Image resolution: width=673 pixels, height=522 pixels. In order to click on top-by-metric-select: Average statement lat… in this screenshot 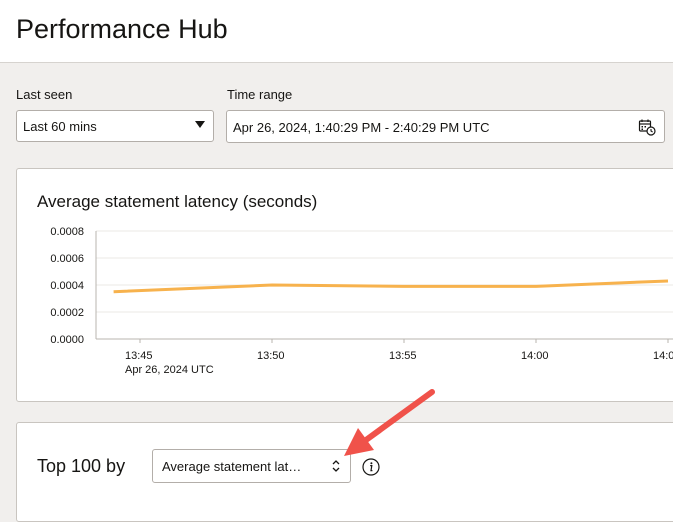, I will do `click(251, 466)`.